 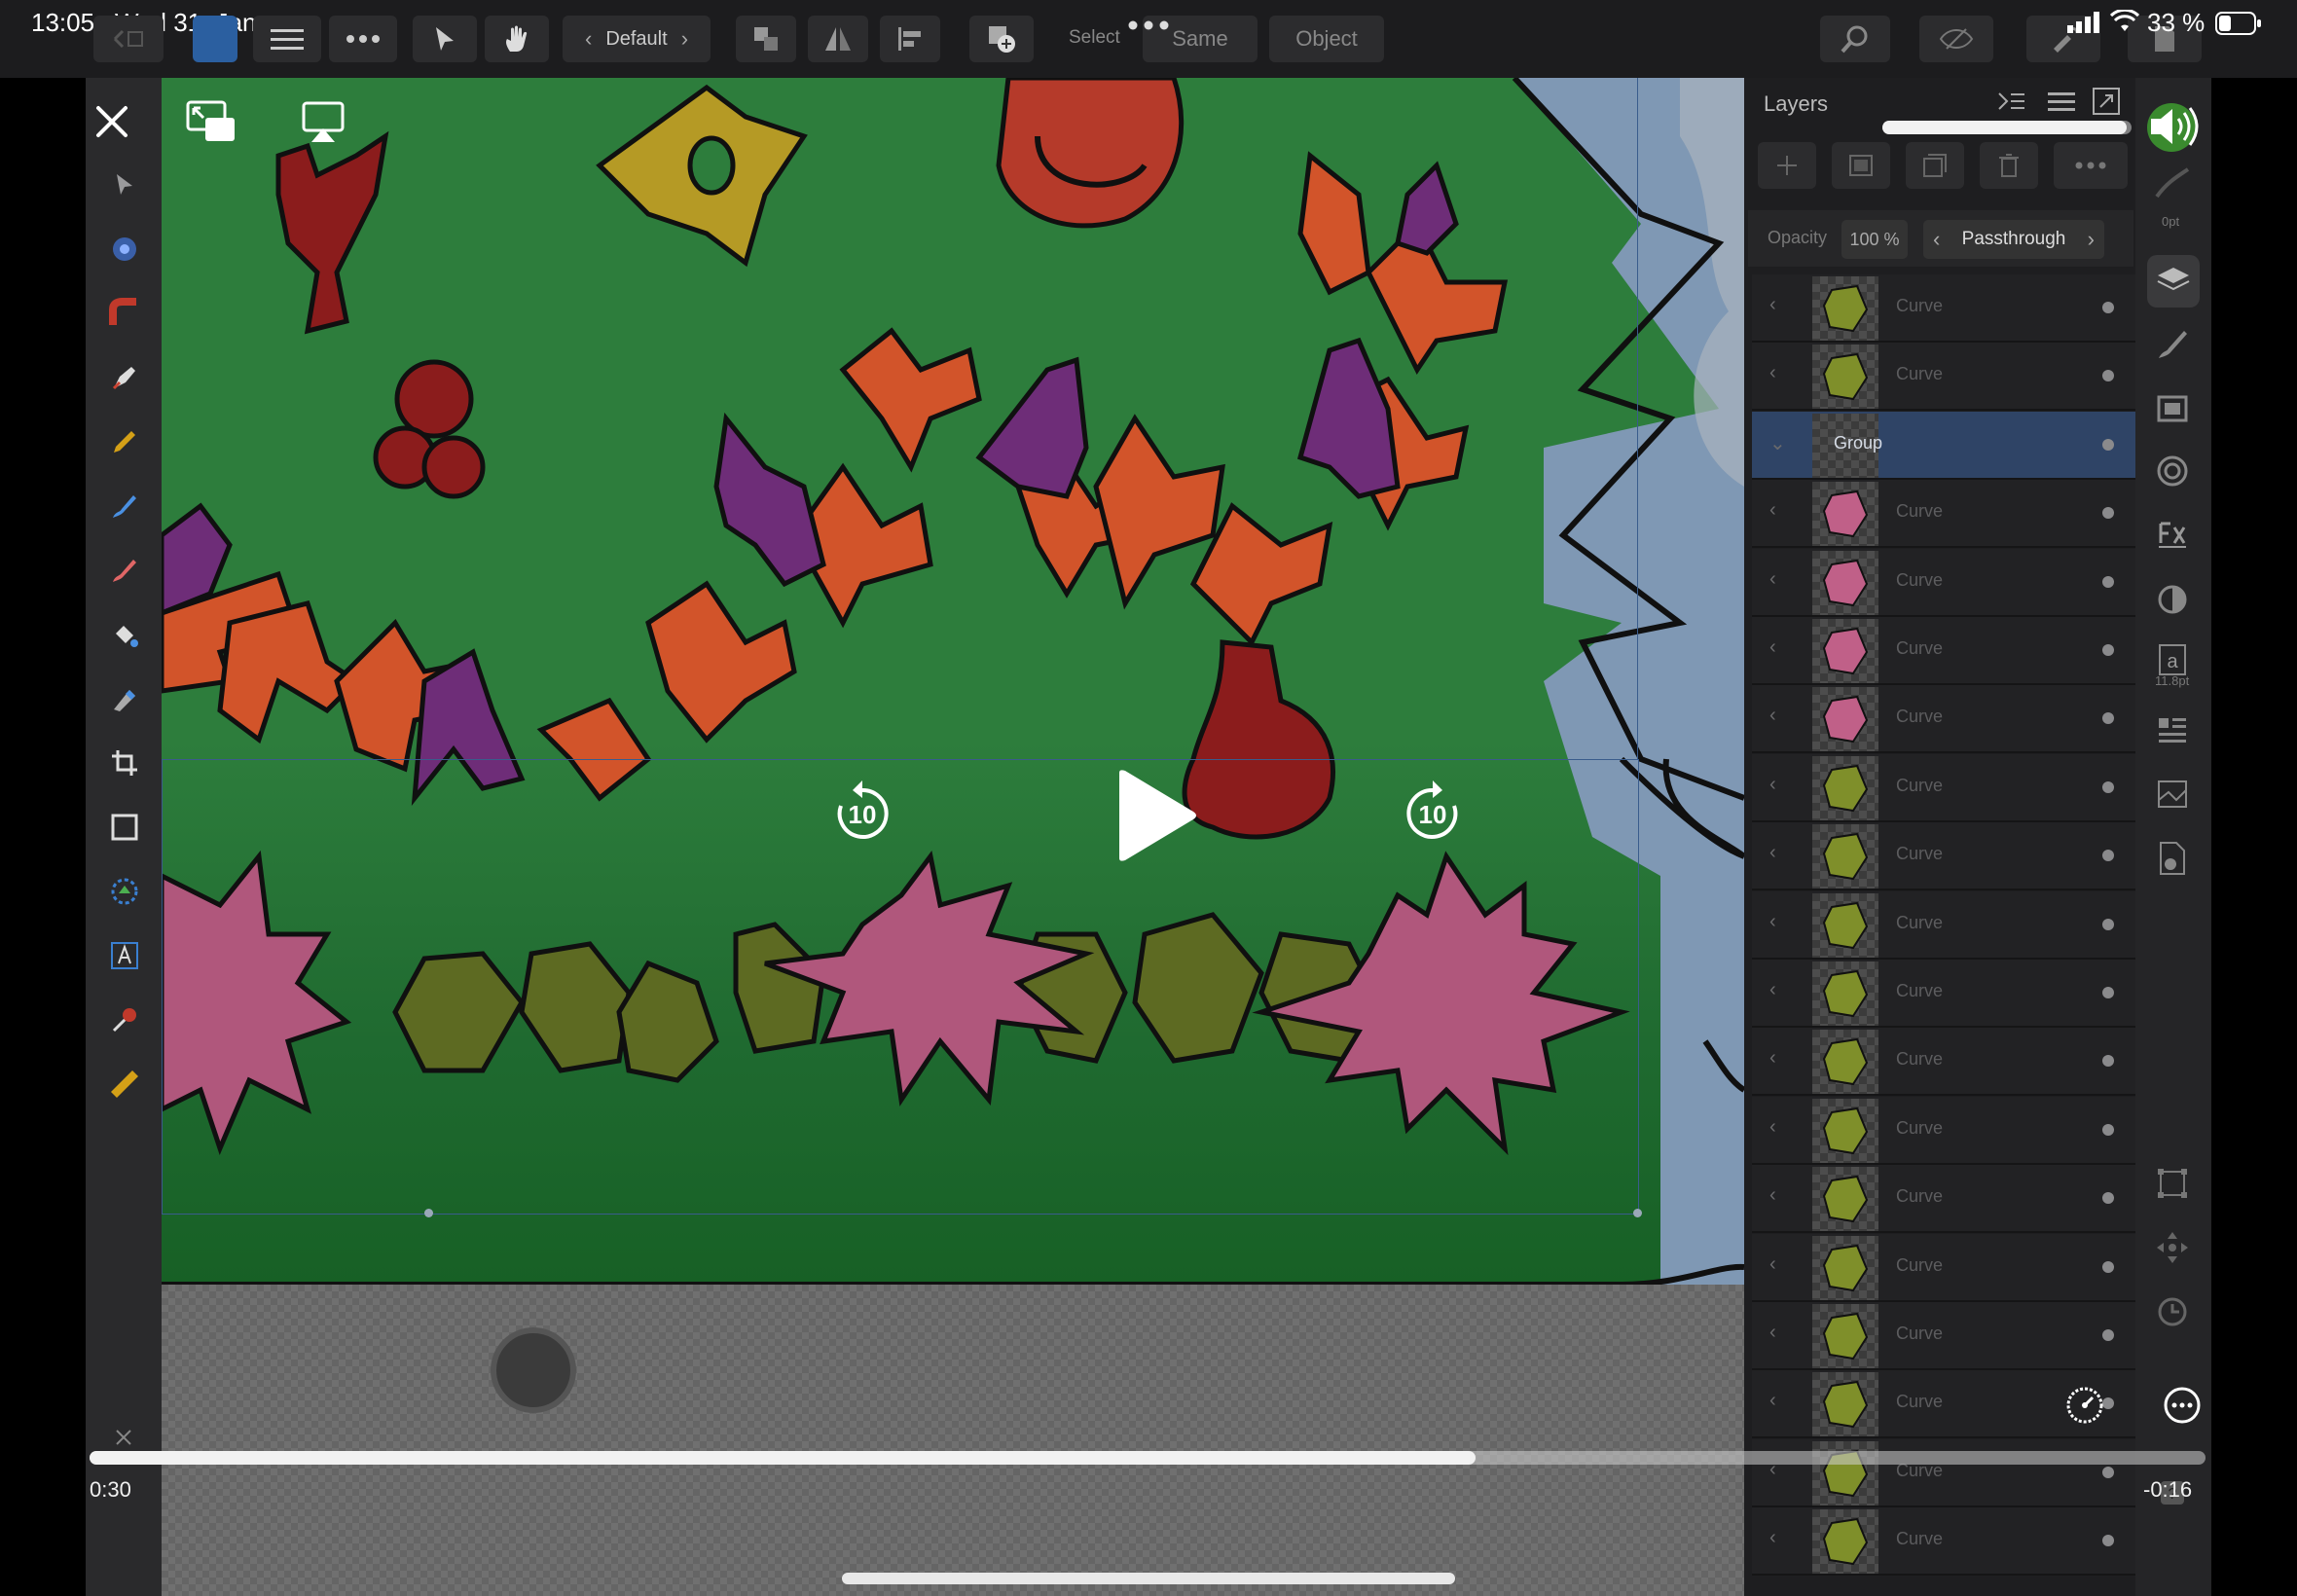 What do you see at coordinates (1935, 165) in the screenshot?
I see `duplicate-layer-button` at bounding box center [1935, 165].